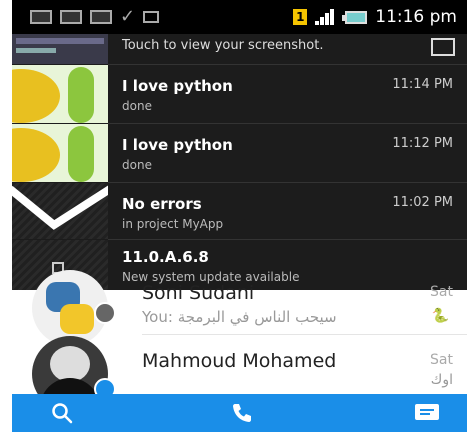 This screenshot has width=467, height=432. Describe the element at coordinates (198, 293) in the screenshot. I see `contact-name: Soni Sudani` at that location.